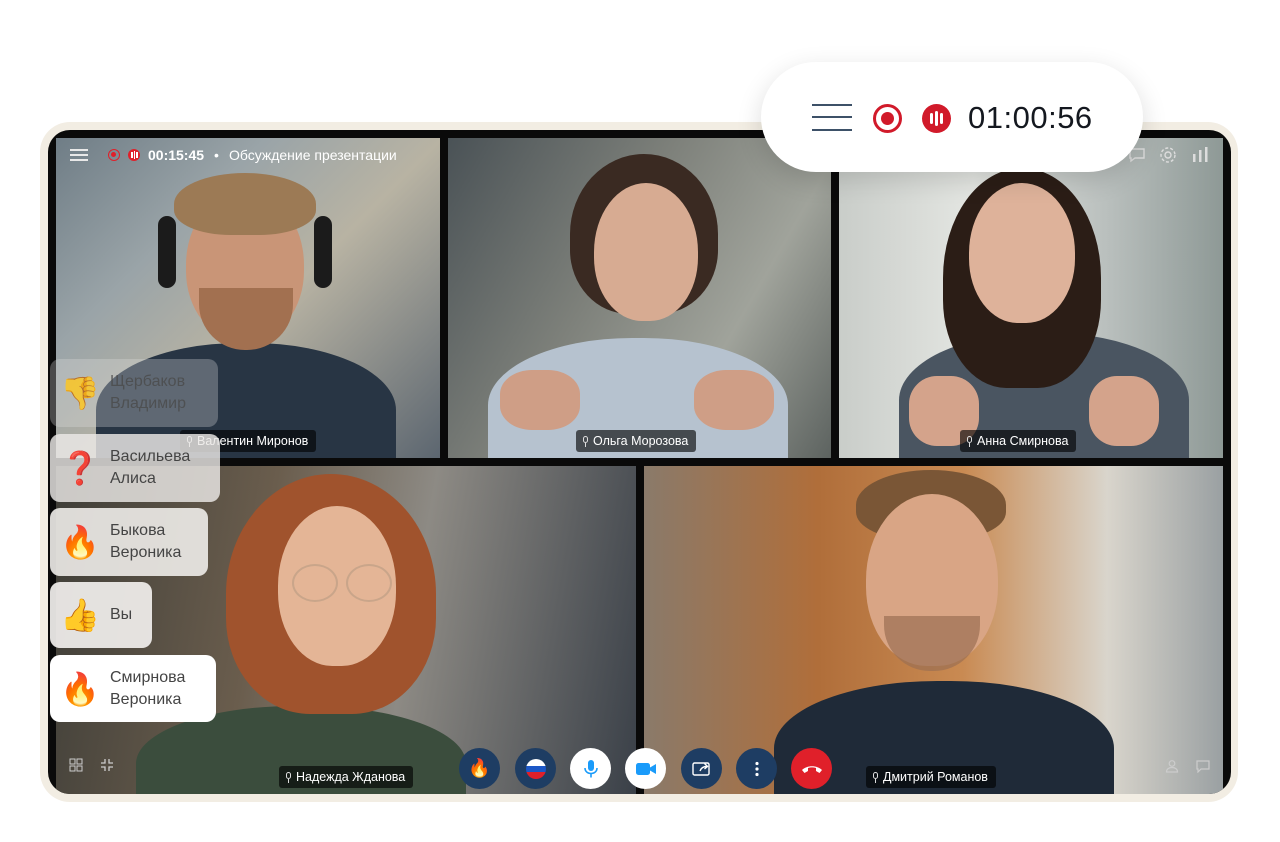 This screenshot has width=1280, height=842. I want to click on flag-icon, so click(535, 768).